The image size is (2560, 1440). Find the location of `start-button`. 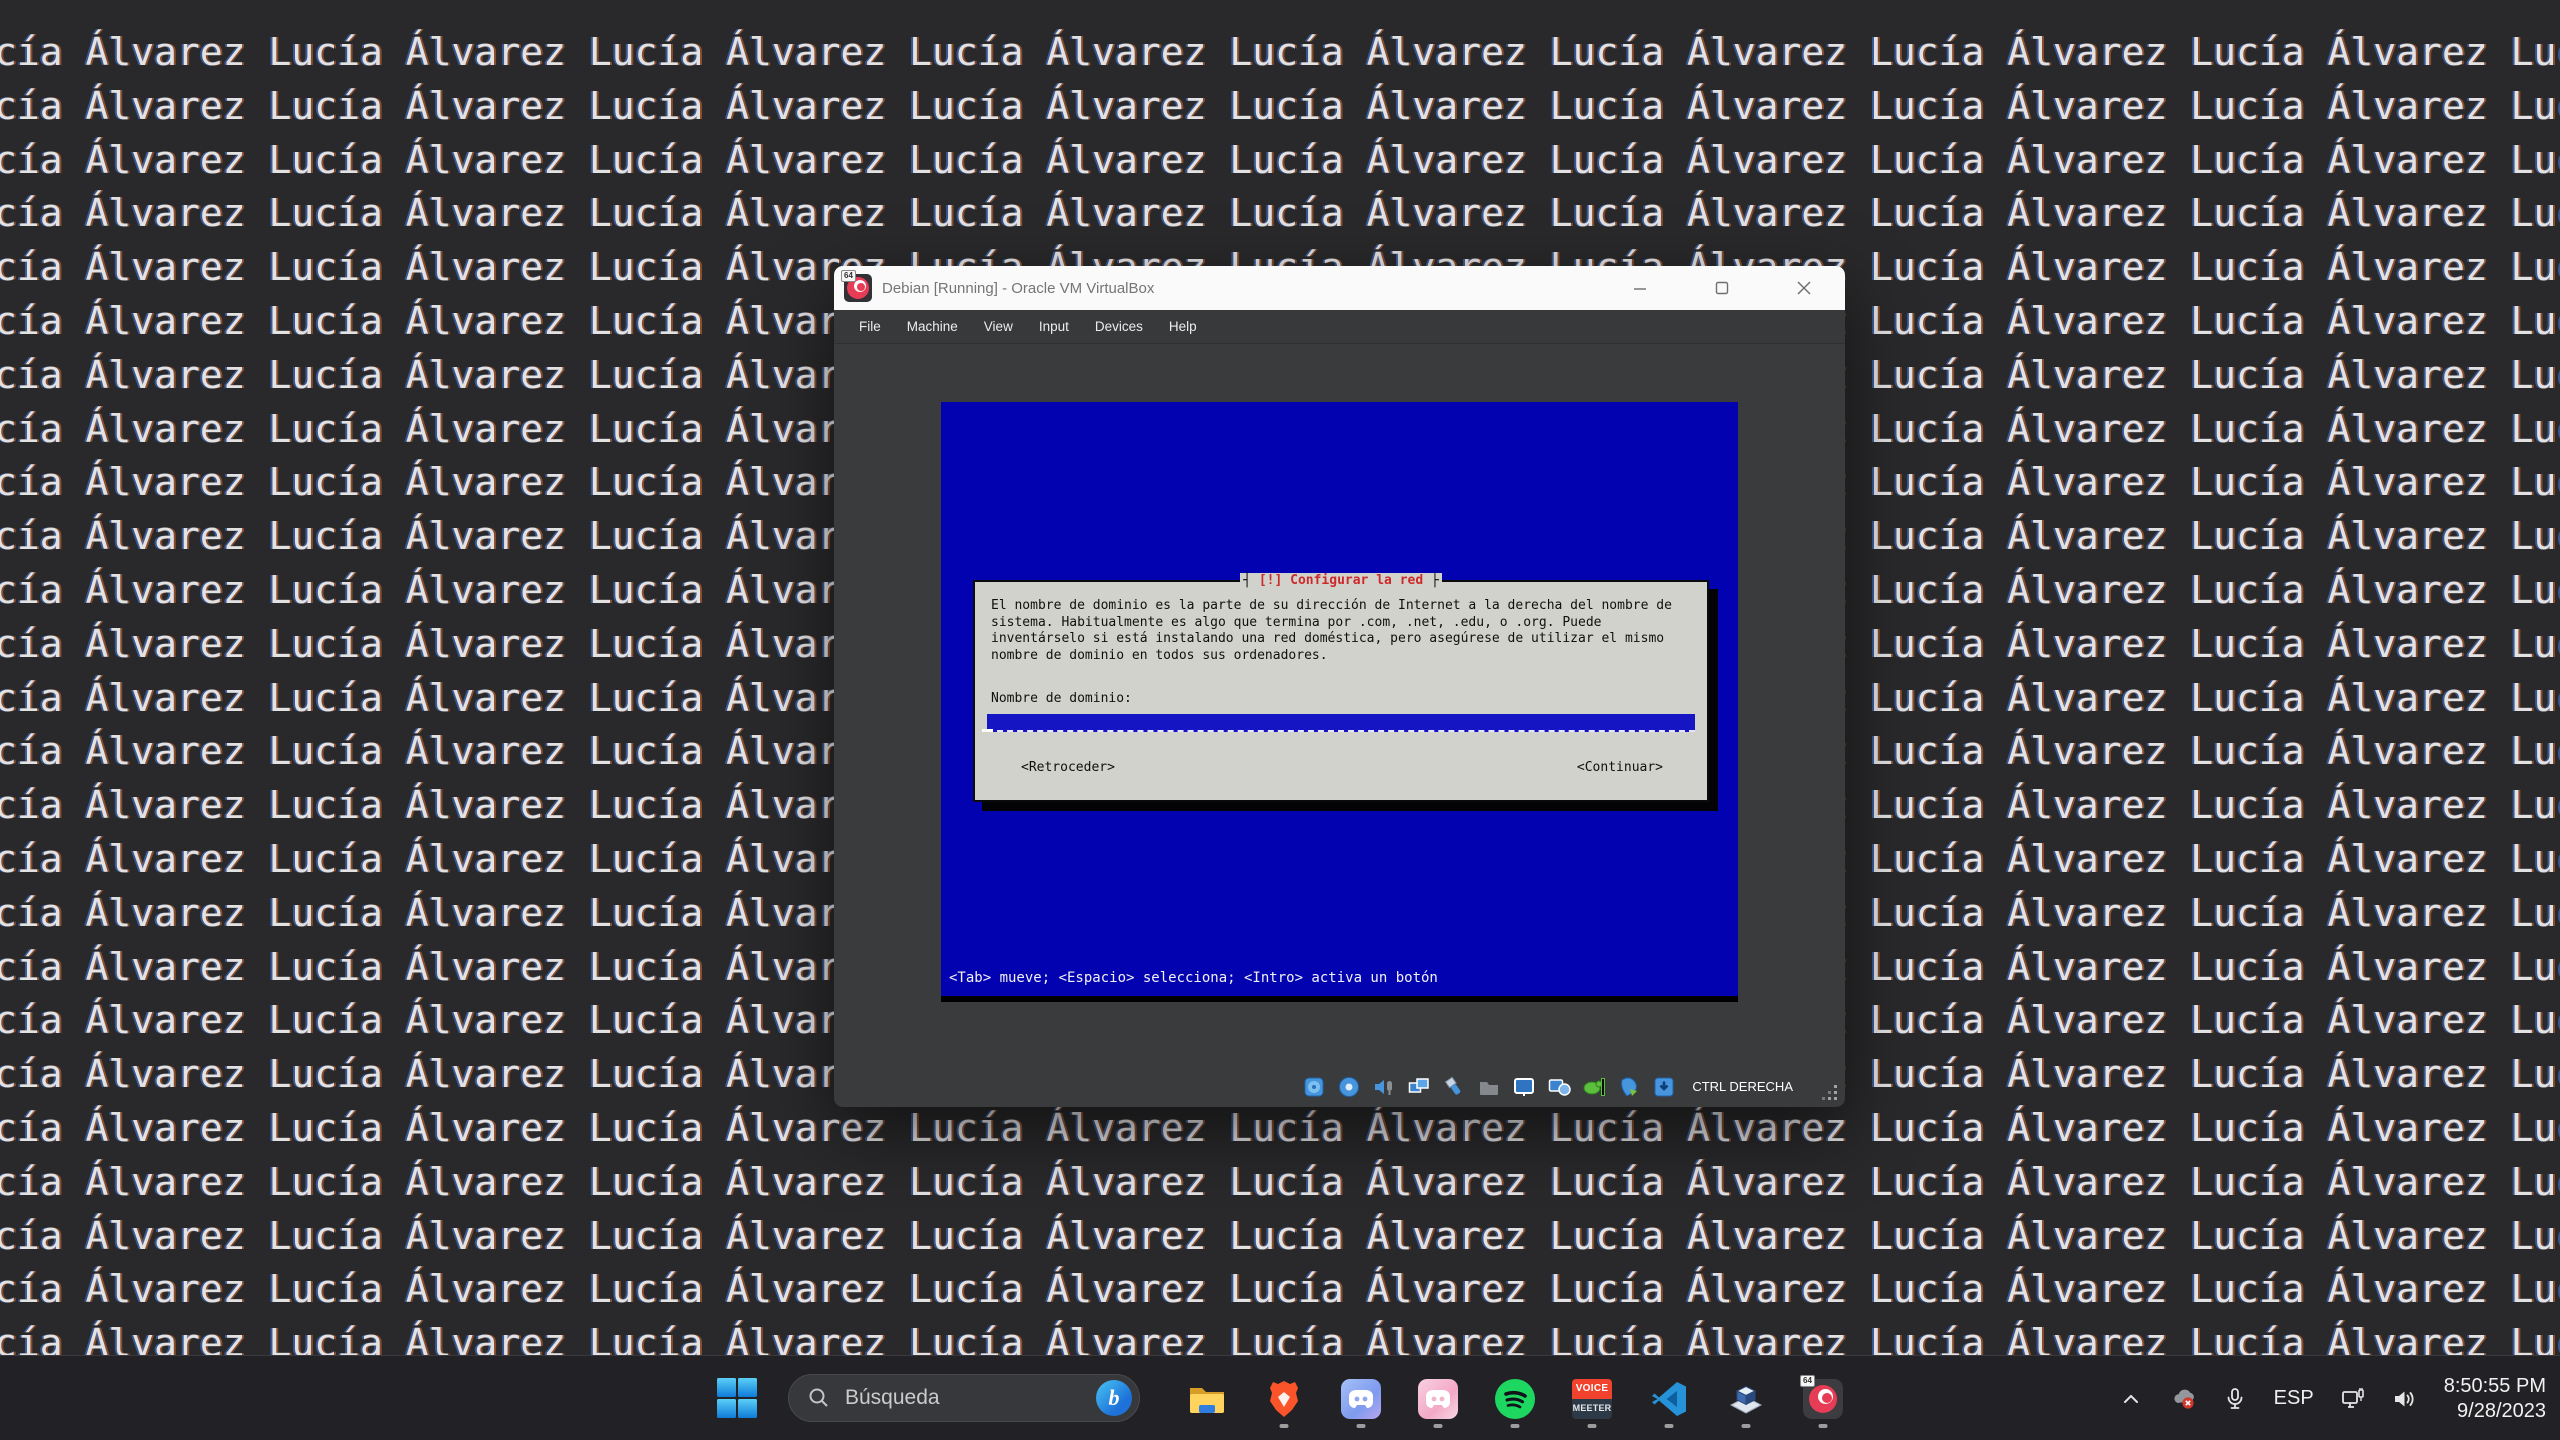

start-button is located at coordinates (737, 1398).